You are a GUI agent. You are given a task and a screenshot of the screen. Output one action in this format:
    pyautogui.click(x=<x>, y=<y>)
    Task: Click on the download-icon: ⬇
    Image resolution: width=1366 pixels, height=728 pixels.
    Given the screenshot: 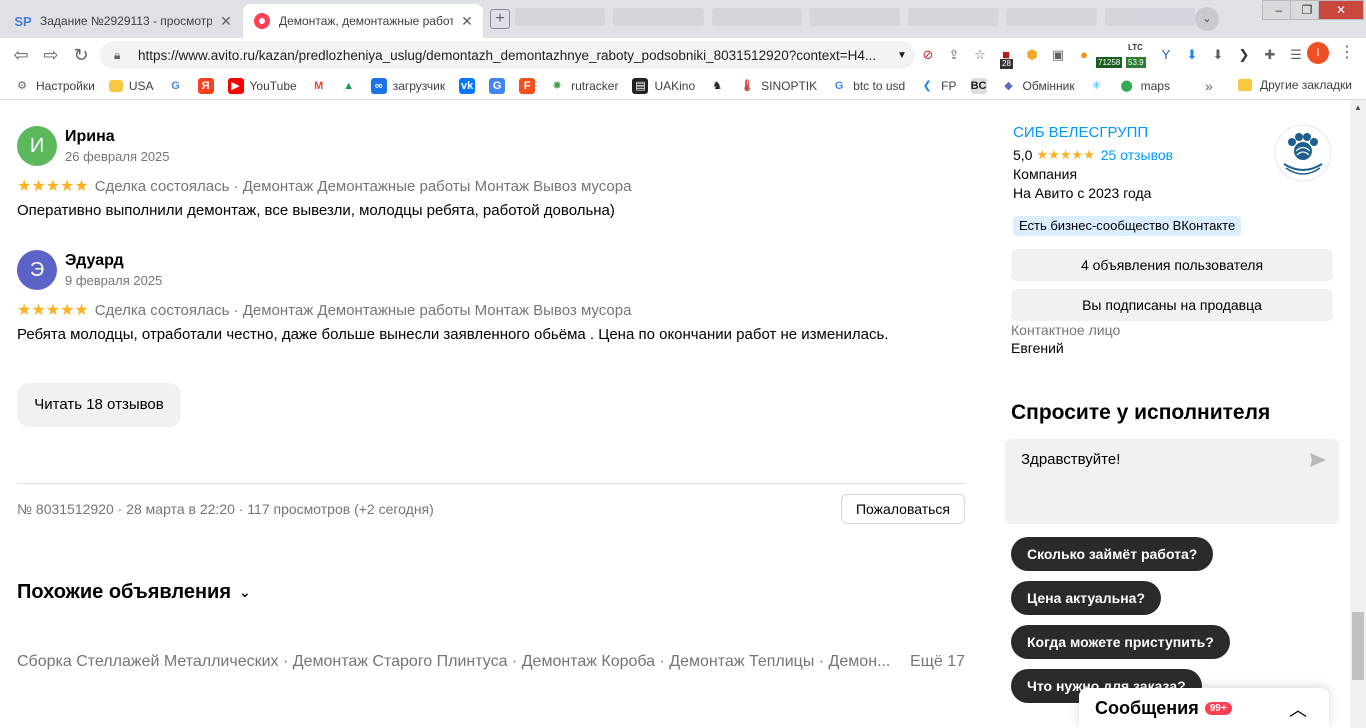 What is the action you would take?
    pyautogui.click(x=1192, y=55)
    